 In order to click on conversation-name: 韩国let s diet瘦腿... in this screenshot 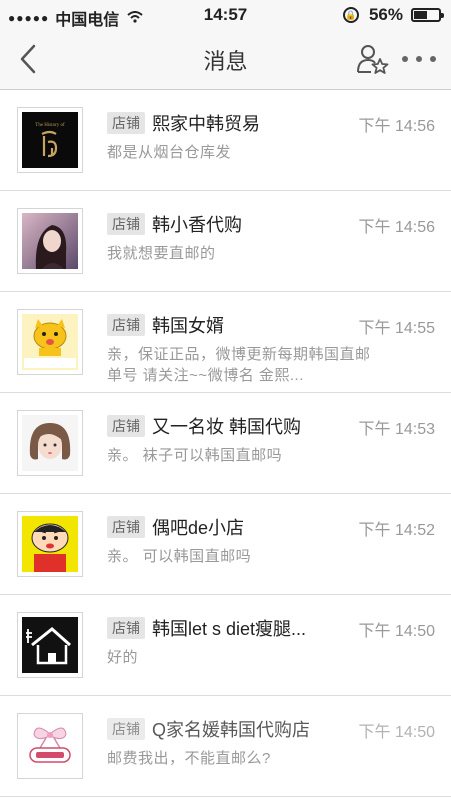, I will do `click(229, 629)`.